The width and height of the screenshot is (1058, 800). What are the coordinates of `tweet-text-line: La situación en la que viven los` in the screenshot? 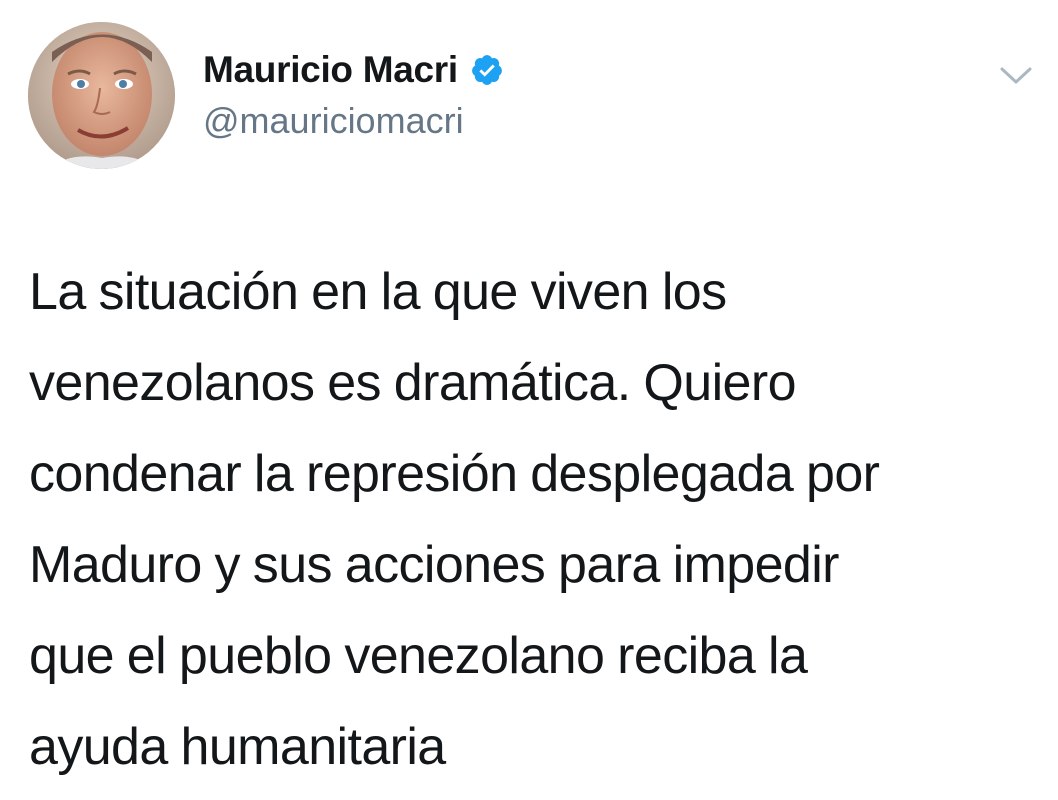 It's located at (378, 292).